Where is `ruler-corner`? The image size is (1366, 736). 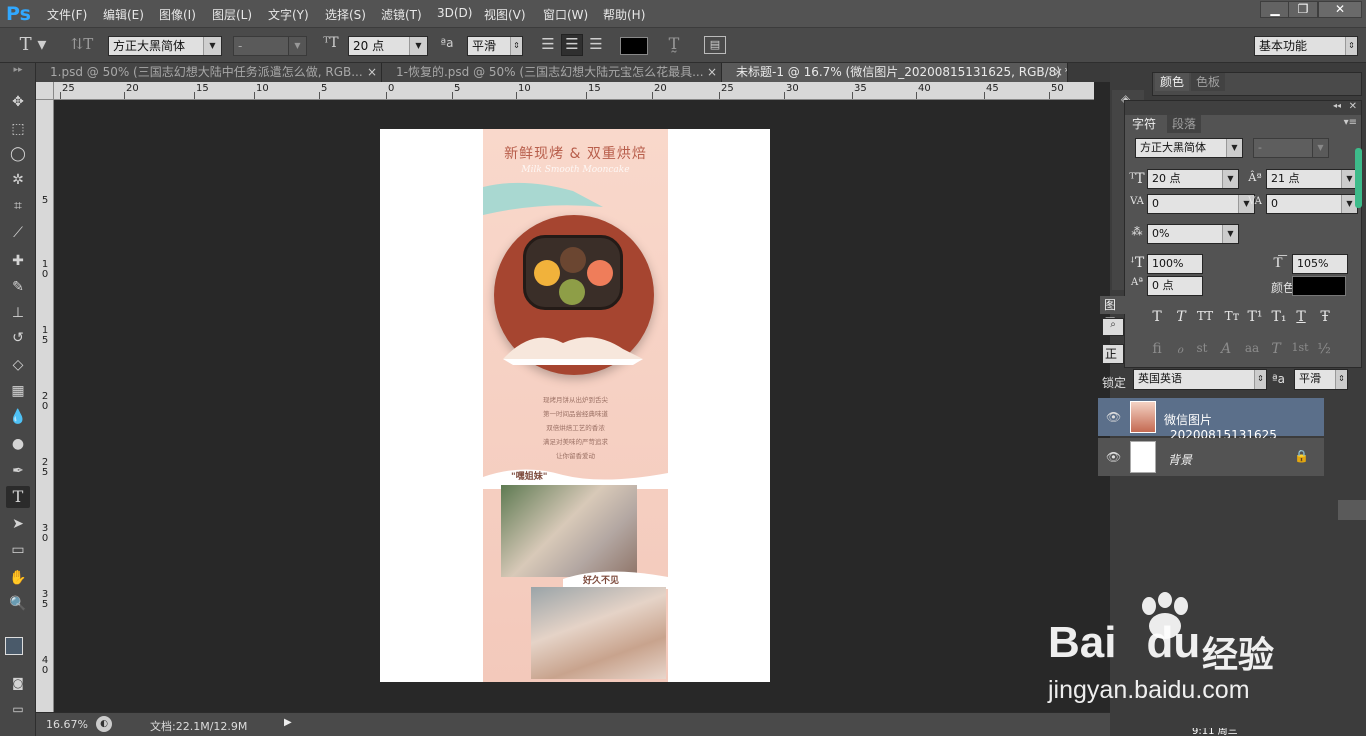 ruler-corner is located at coordinates (45, 91).